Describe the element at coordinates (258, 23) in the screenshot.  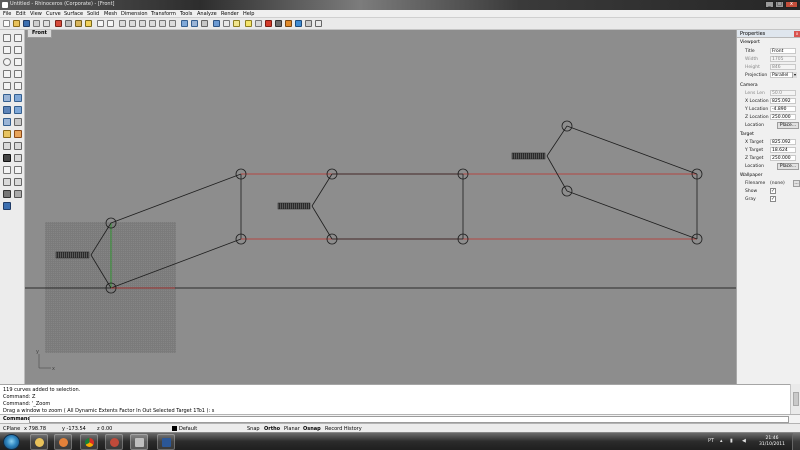
I see `properties-icon` at that location.